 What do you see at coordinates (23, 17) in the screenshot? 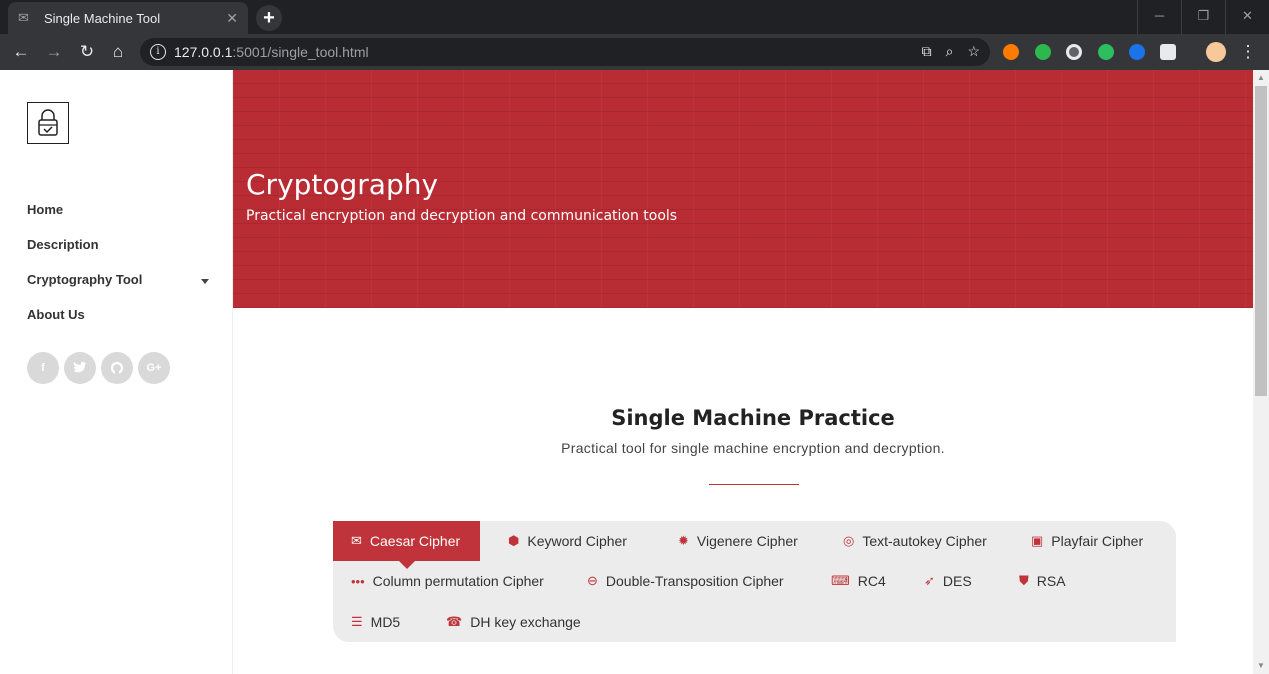
I see `mail-favicon-icon: ✉` at bounding box center [23, 17].